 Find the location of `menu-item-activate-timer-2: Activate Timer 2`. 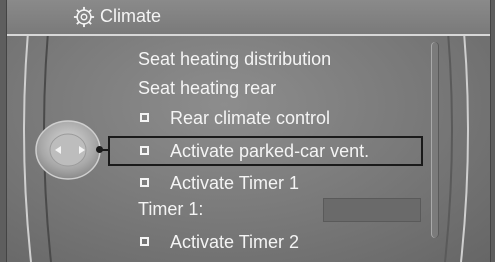

menu-item-activate-timer-2: Activate Timer 2 is located at coordinates (219, 242).